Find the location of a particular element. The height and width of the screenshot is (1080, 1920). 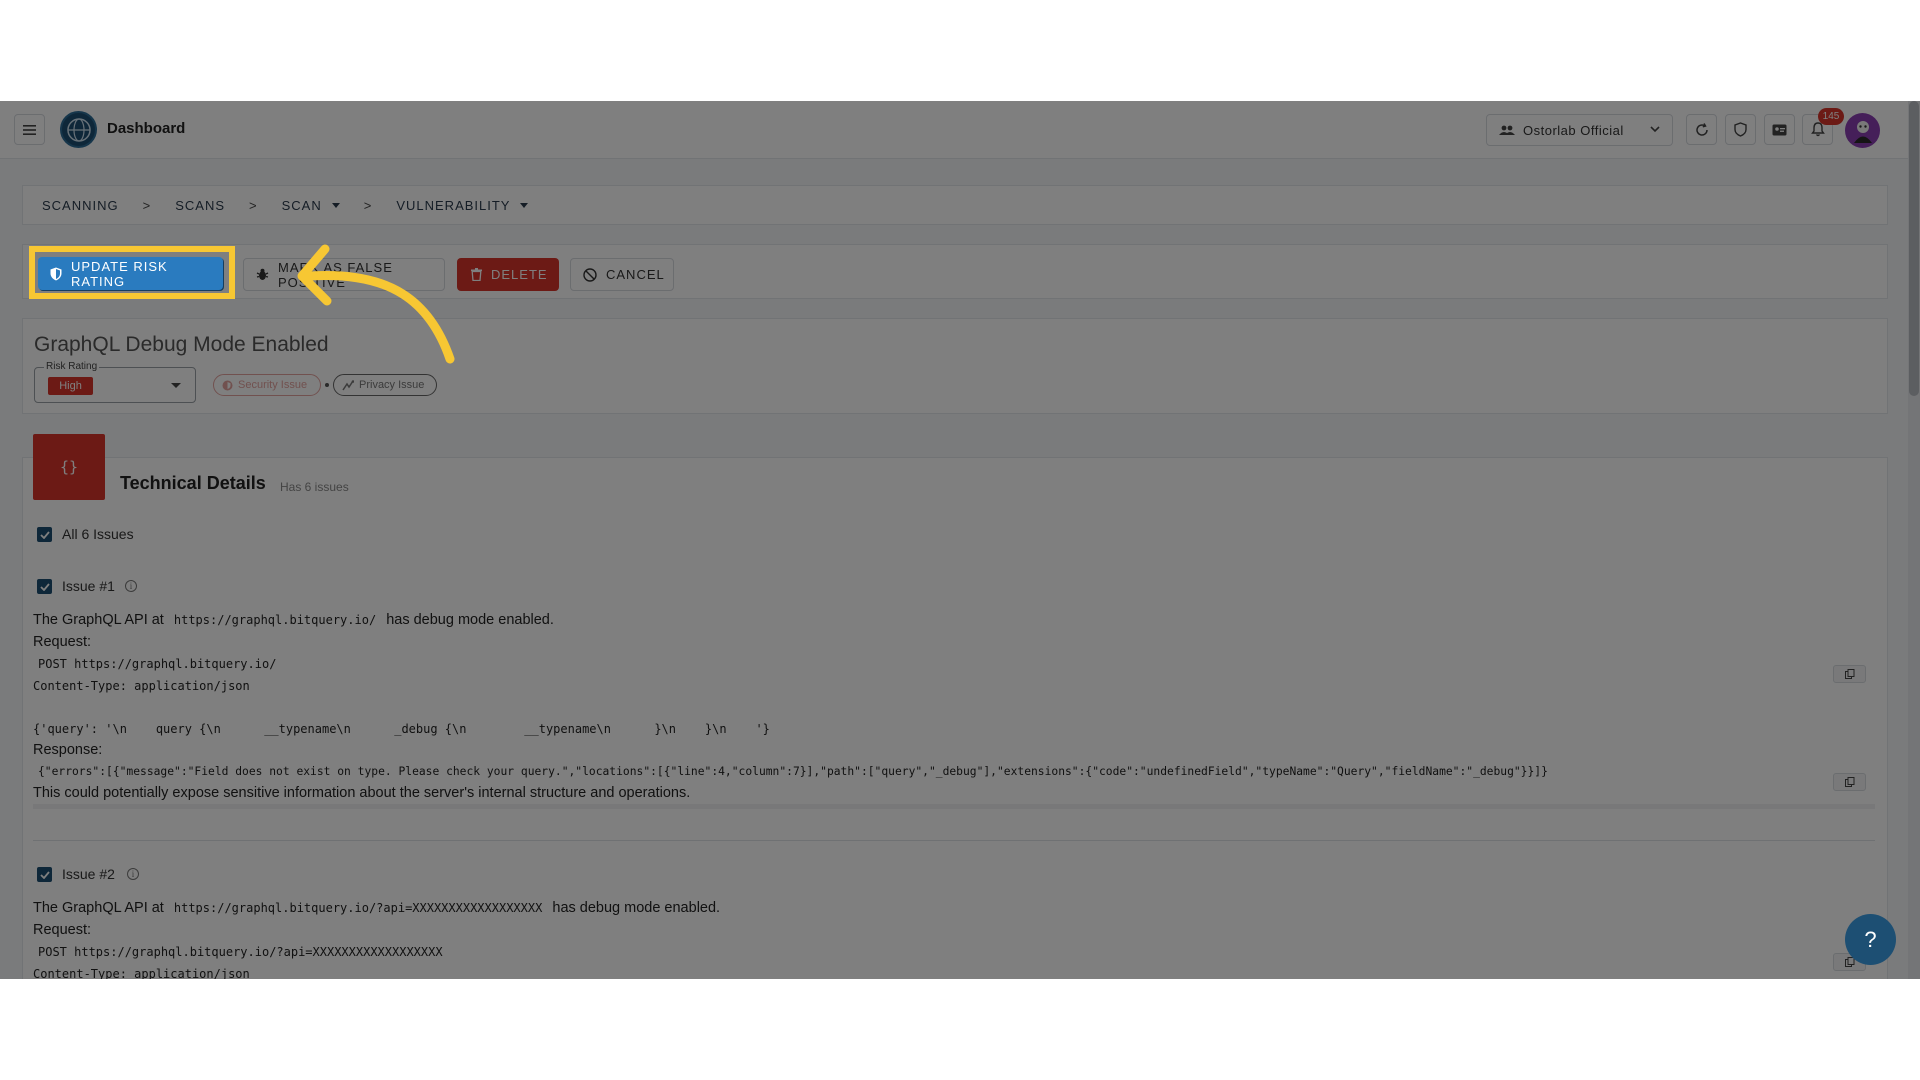

risk-rating-chip: High is located at coordinates (70, 386).